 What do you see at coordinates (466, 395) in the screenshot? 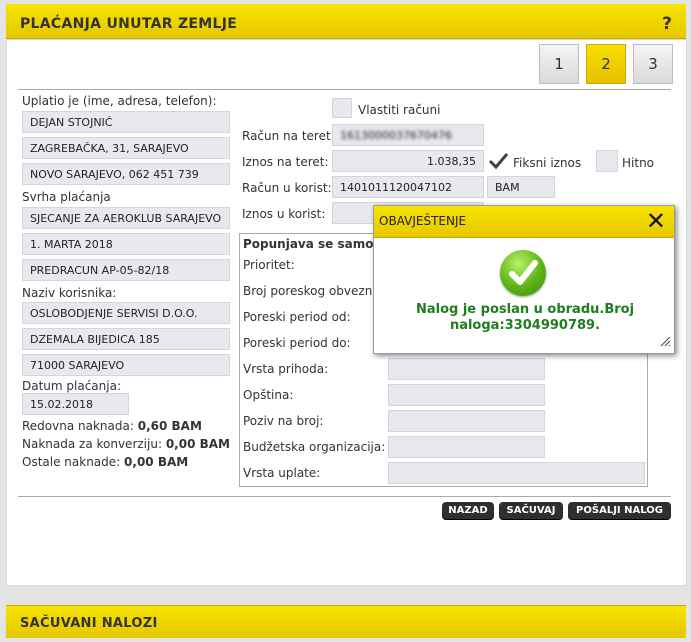
I see `municipality-field` at bounding box center [466, 395].